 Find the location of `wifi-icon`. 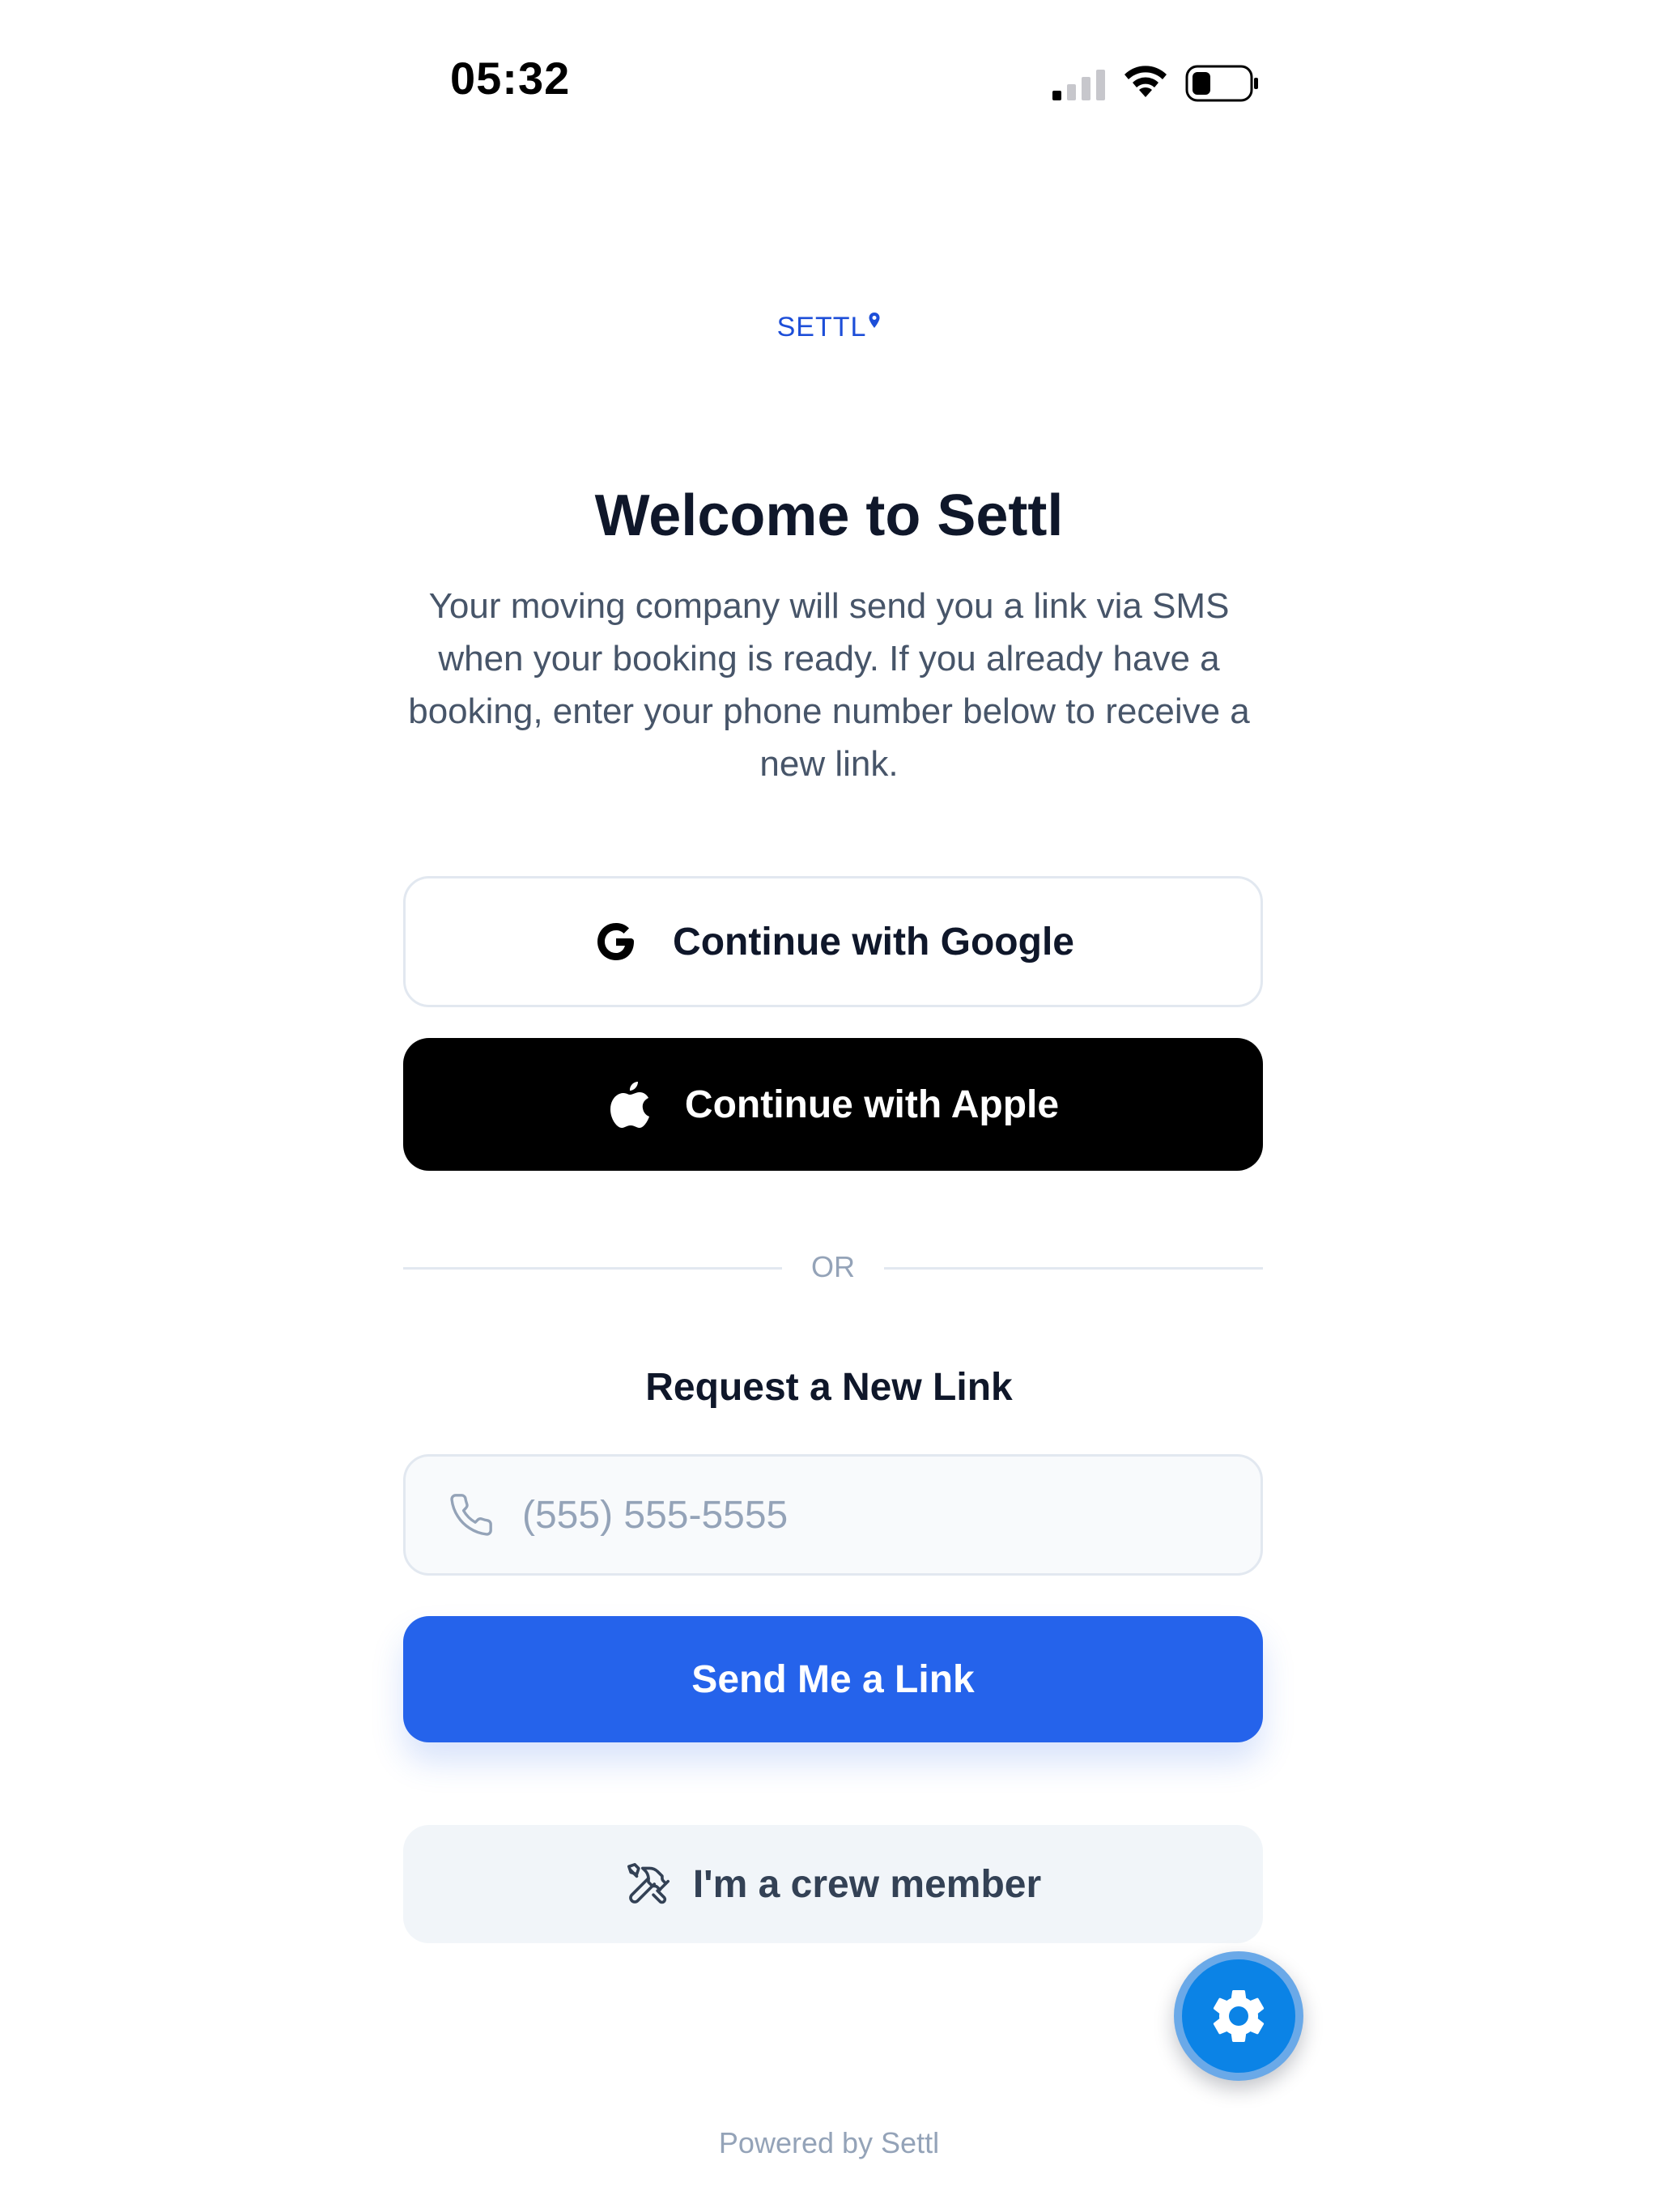

wifi-icon is located at coordinates (1145, 82).